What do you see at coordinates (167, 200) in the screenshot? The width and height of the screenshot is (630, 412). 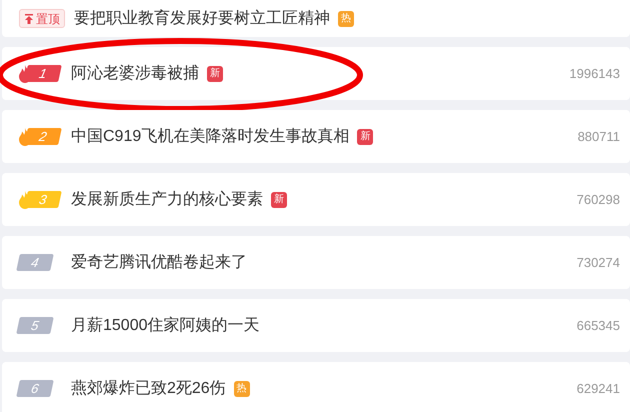 I see `topic-title: 发展新质生产力的核心要素` at bounding box center [167, 200].